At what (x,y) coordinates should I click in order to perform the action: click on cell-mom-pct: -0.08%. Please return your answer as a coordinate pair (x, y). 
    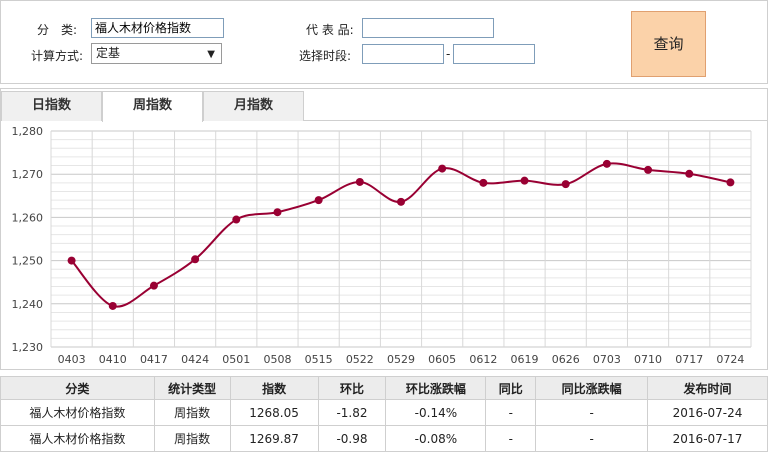
    Looking at the image, I should click on (436, 438).